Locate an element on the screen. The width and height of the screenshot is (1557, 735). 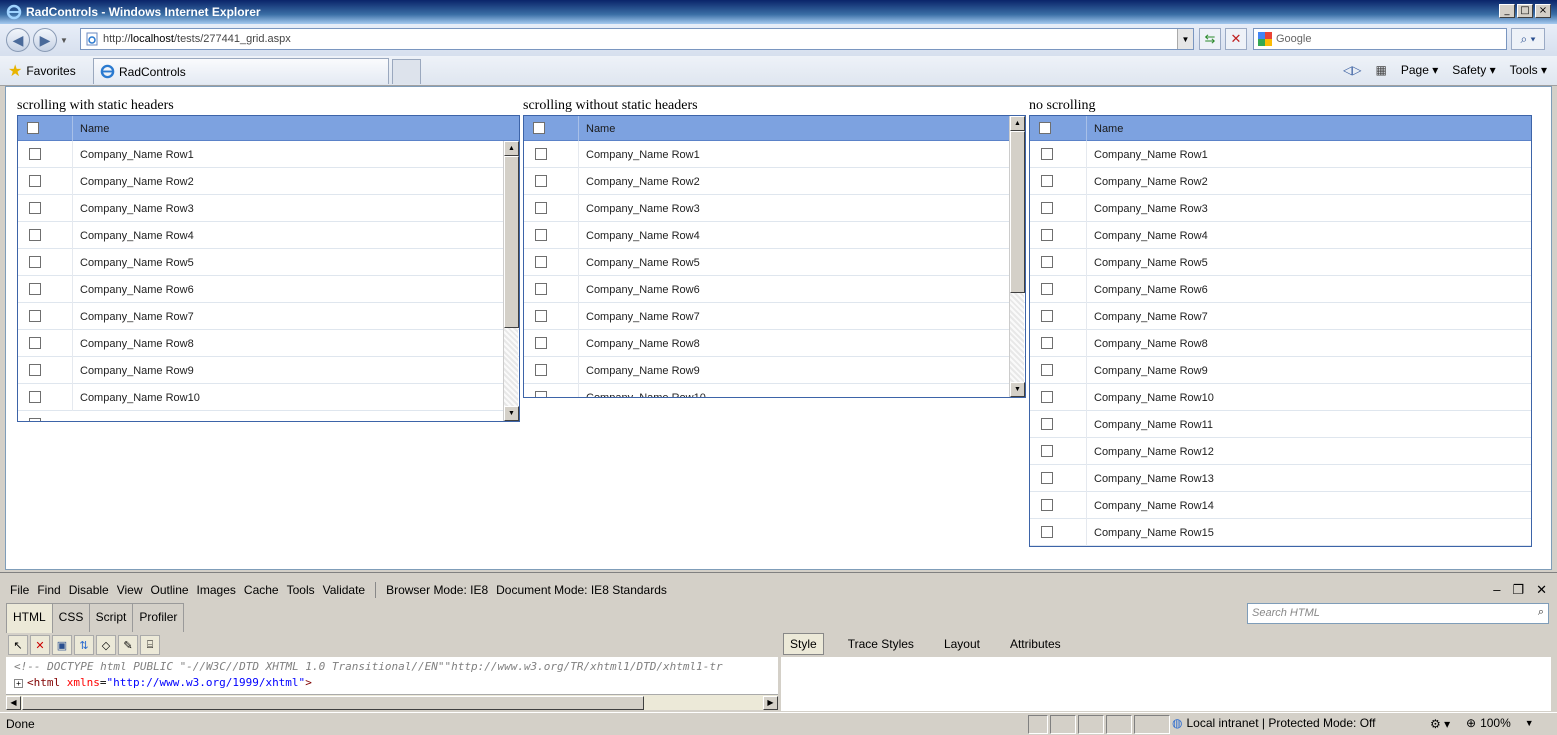
tab-layout: Layout is located at coordinates (962, 644).